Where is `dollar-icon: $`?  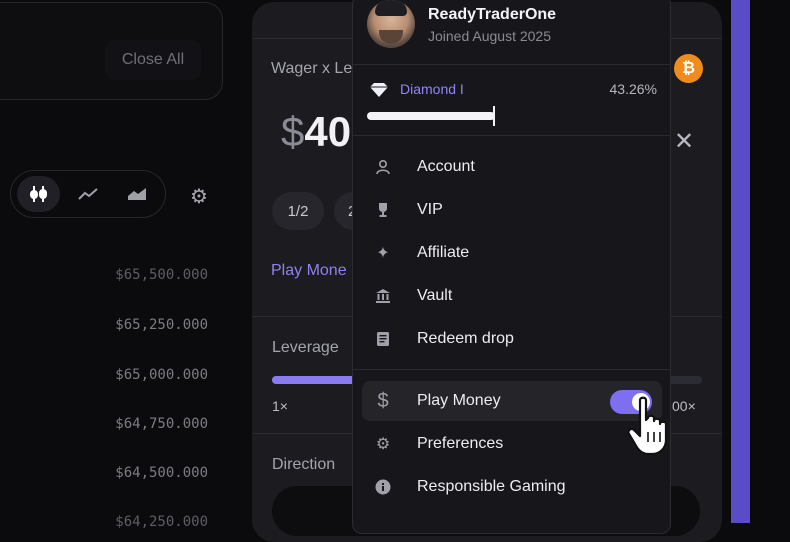 dollar-icon: $ is located at coordinates (383, 400).